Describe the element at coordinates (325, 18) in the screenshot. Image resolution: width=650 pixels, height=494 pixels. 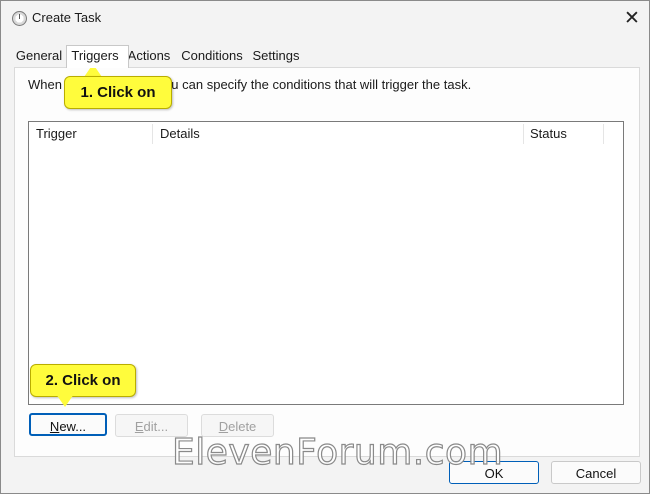
I see `title-bar: Create Task ✕` at that location.